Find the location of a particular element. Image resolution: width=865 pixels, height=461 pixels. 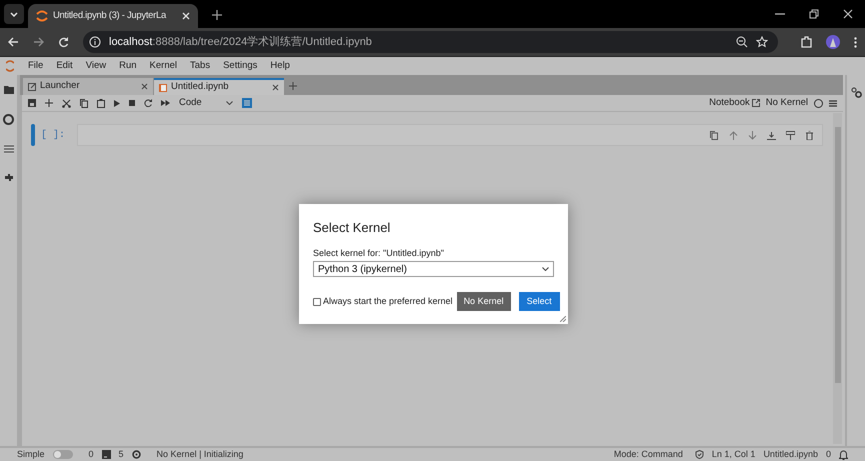

browser-tab: Untitled.ipynb (3) - JupyterLa is located at coordinates (113, 16).